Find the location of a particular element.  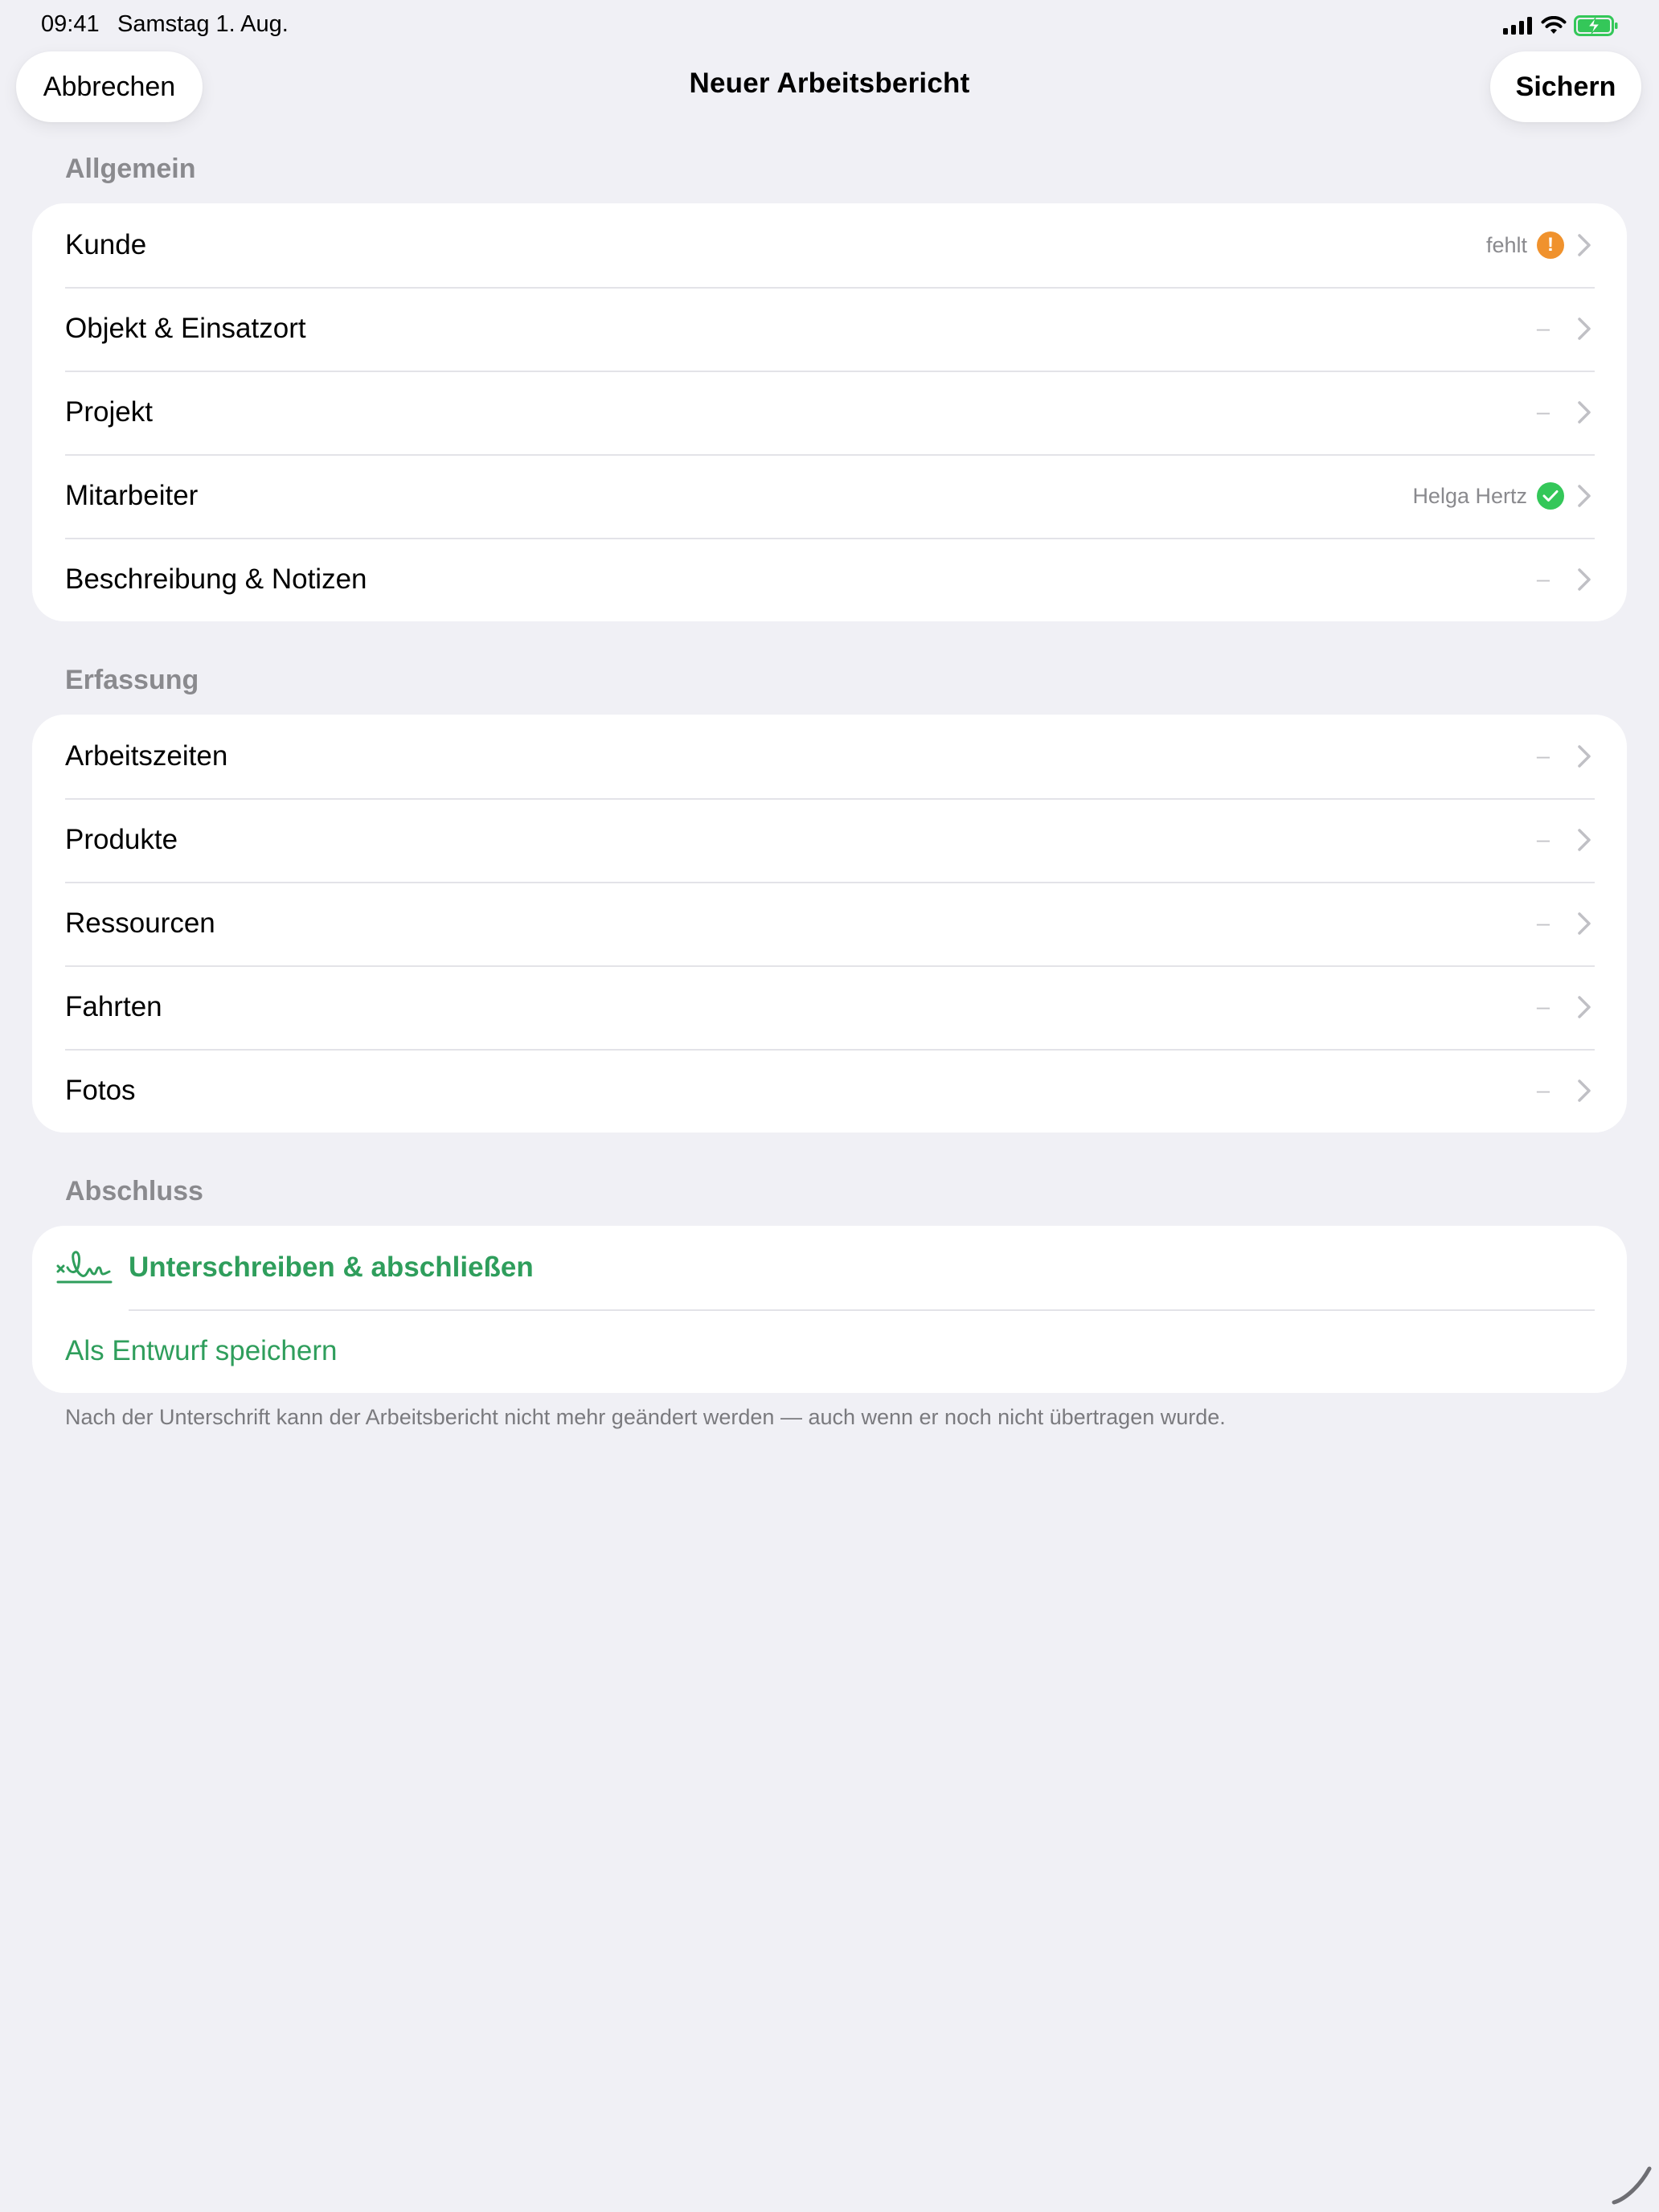

battery-charging-icon is located at coordinates (1596, 25).